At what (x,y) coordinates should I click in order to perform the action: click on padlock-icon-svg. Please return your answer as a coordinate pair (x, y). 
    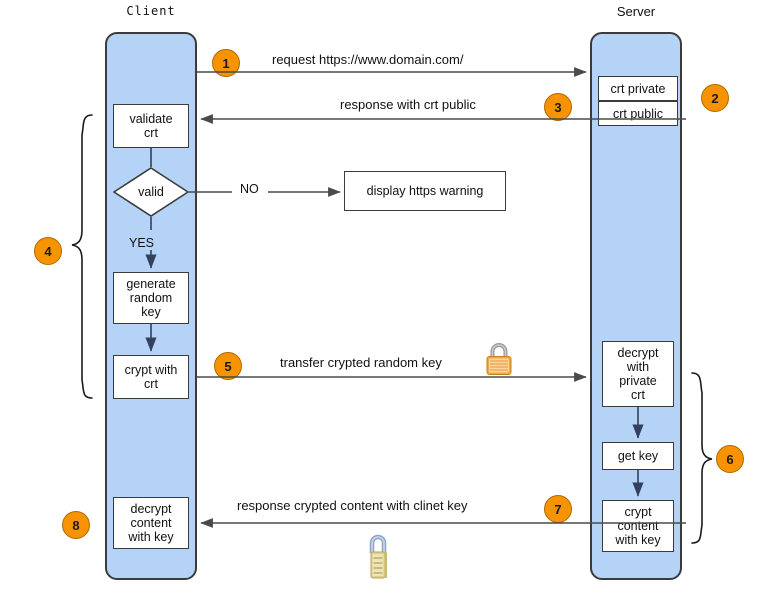
    Looking at the image, I should click on (499, 359).